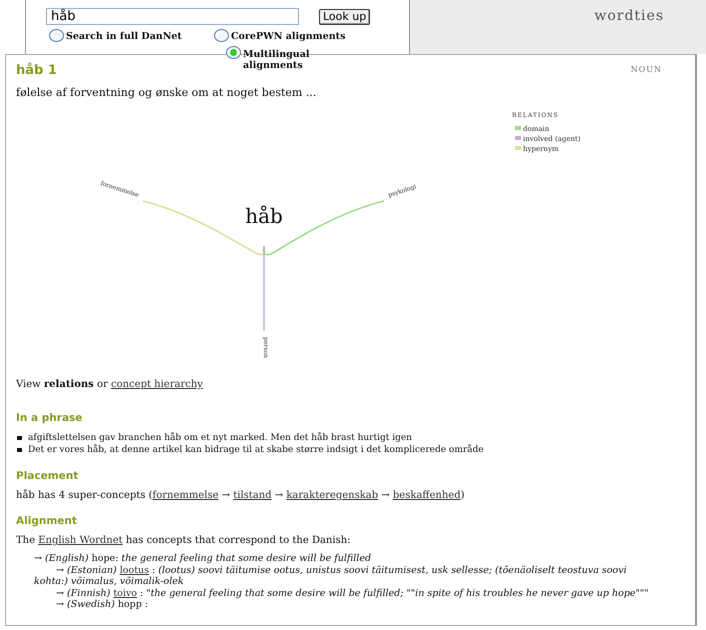 The height and width of the screenshot is (630, 706). What do you see at coordinates (104, 558) in the screenshot?
I see `translation-word: hope` at bounding box center [104, 558].